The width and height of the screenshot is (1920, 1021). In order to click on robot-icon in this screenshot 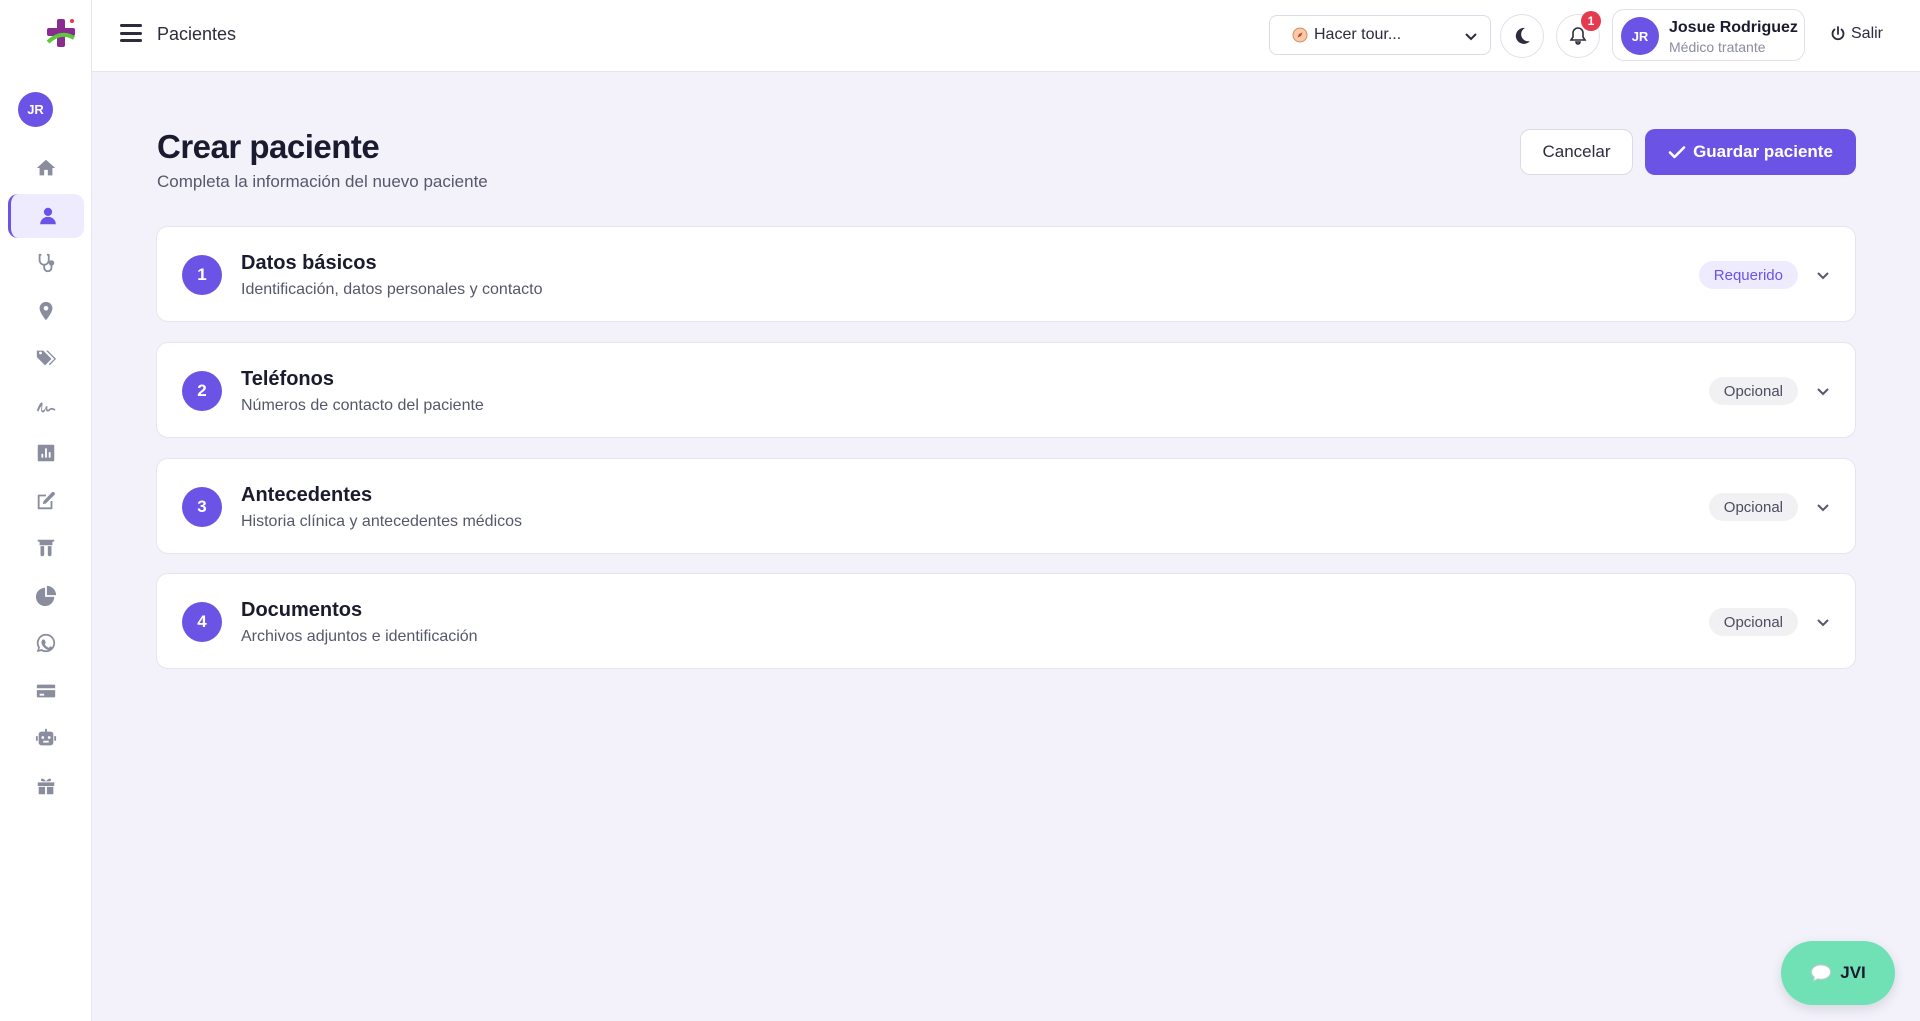, I will do `click(46, 737)`.